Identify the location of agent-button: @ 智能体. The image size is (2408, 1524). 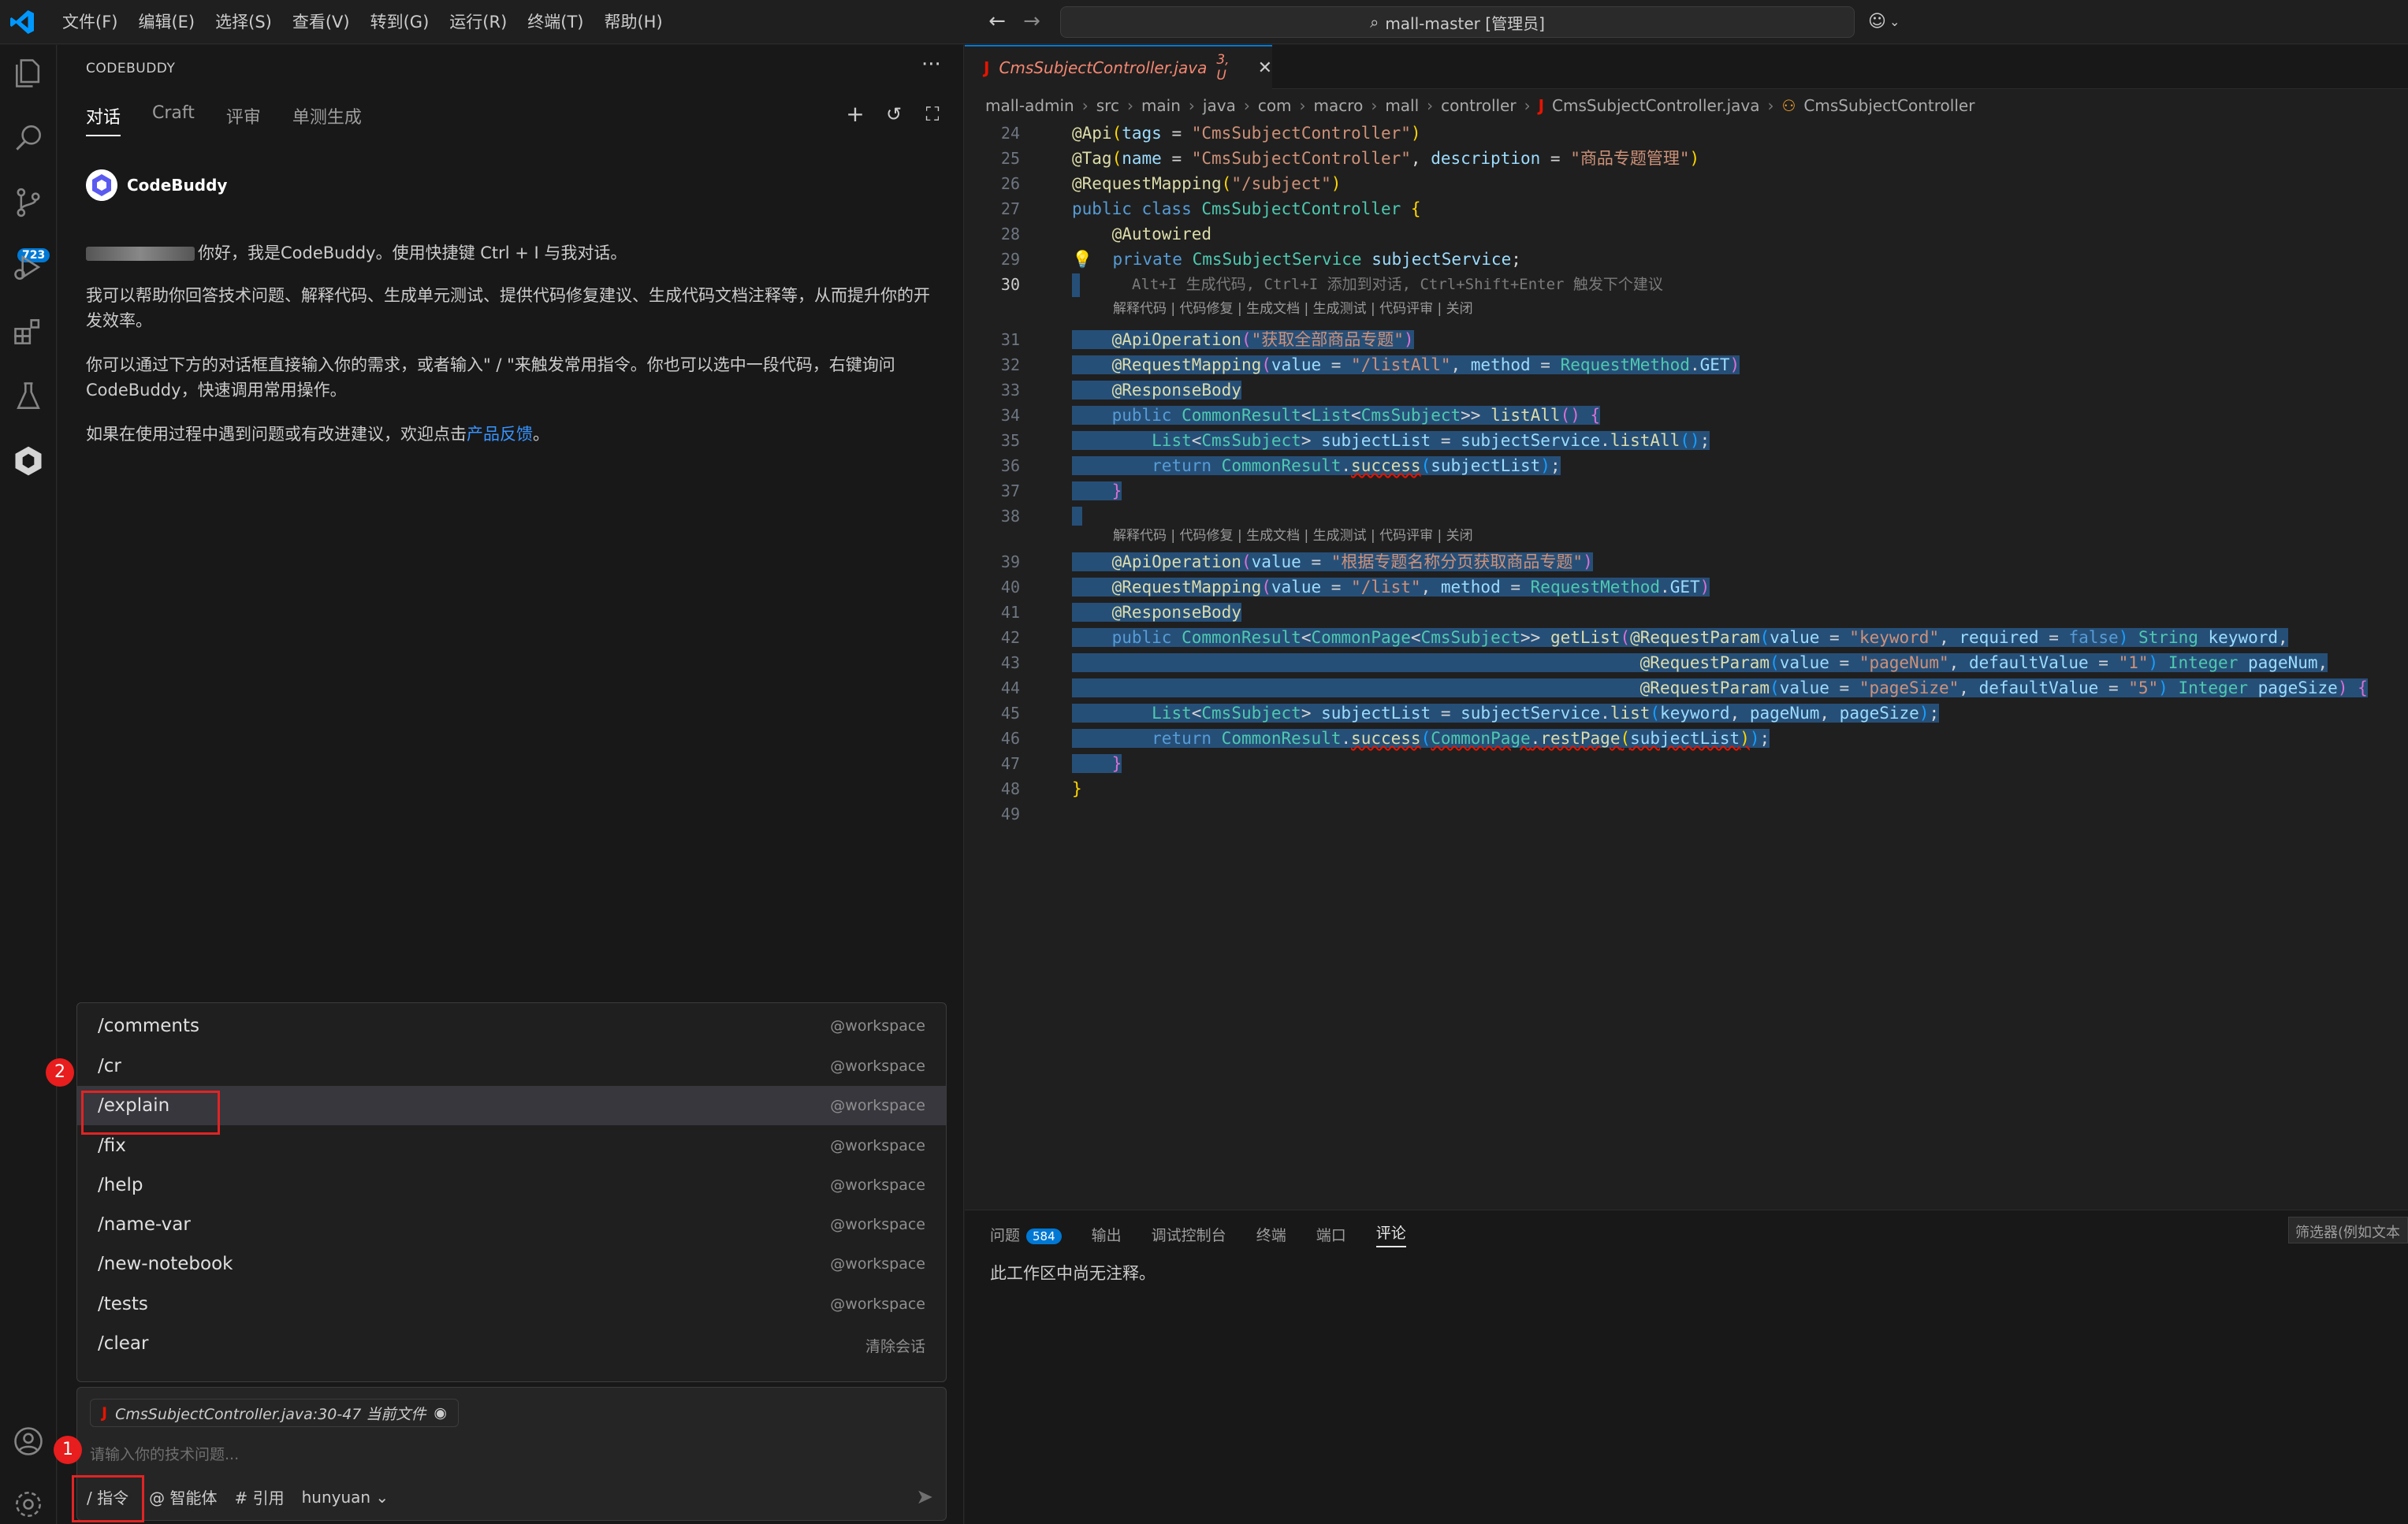
(183, 1496).